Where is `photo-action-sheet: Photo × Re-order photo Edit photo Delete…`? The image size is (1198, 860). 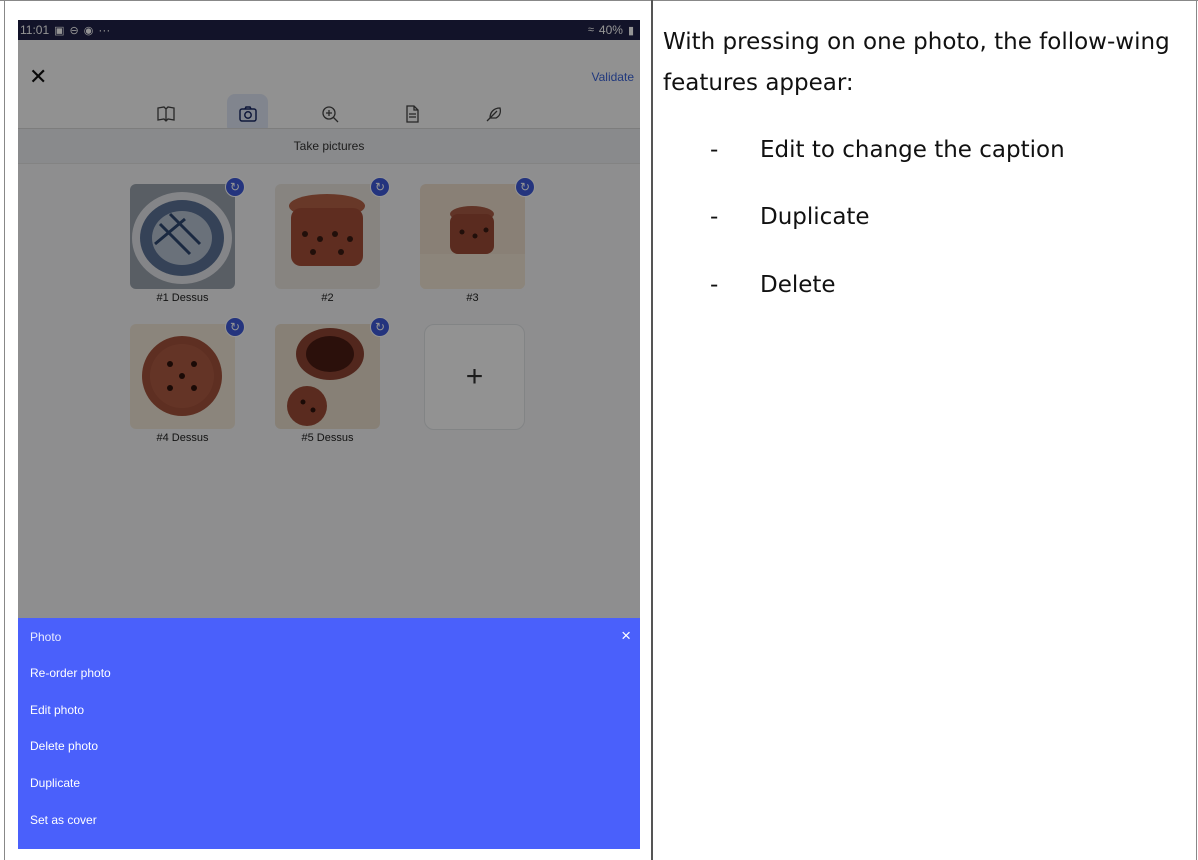
photo-action-sheet: Photo × Re-order photo Edit photo Delete… is located at coordinates (329, 733).